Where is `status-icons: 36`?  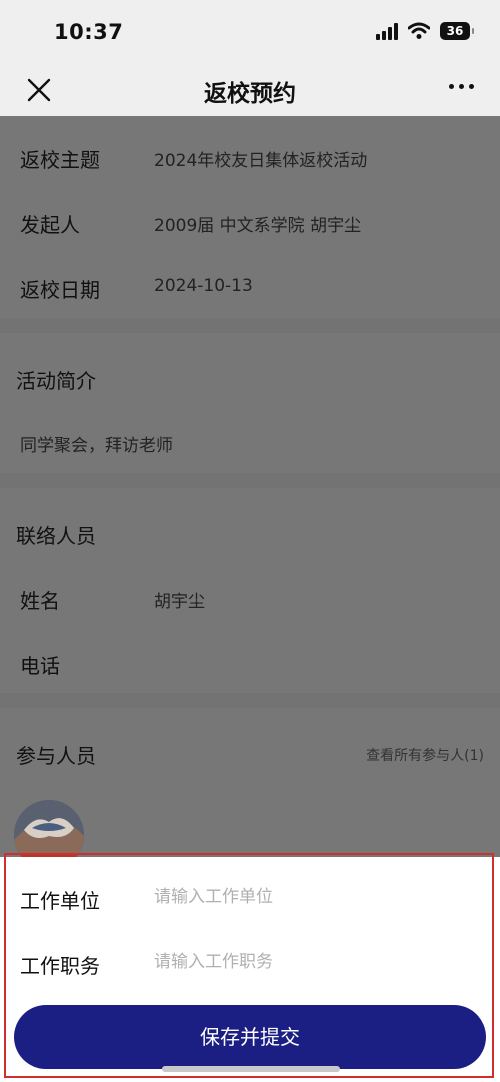 status-icons: 36 is located at coordinates (425, 31).